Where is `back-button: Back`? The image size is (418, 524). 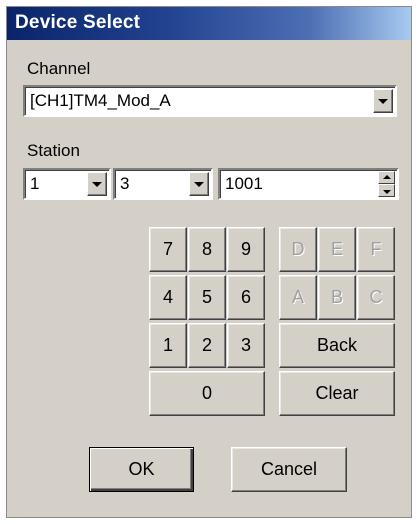 back-button: Back is located at coordinates (337, 345).